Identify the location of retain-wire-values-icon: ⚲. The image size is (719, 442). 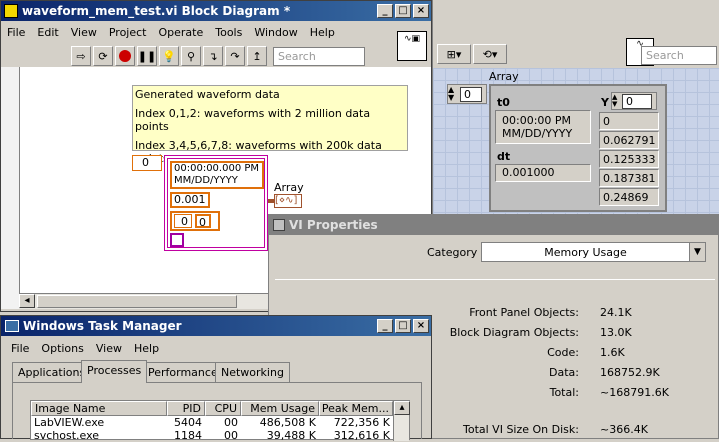
(191, 56).